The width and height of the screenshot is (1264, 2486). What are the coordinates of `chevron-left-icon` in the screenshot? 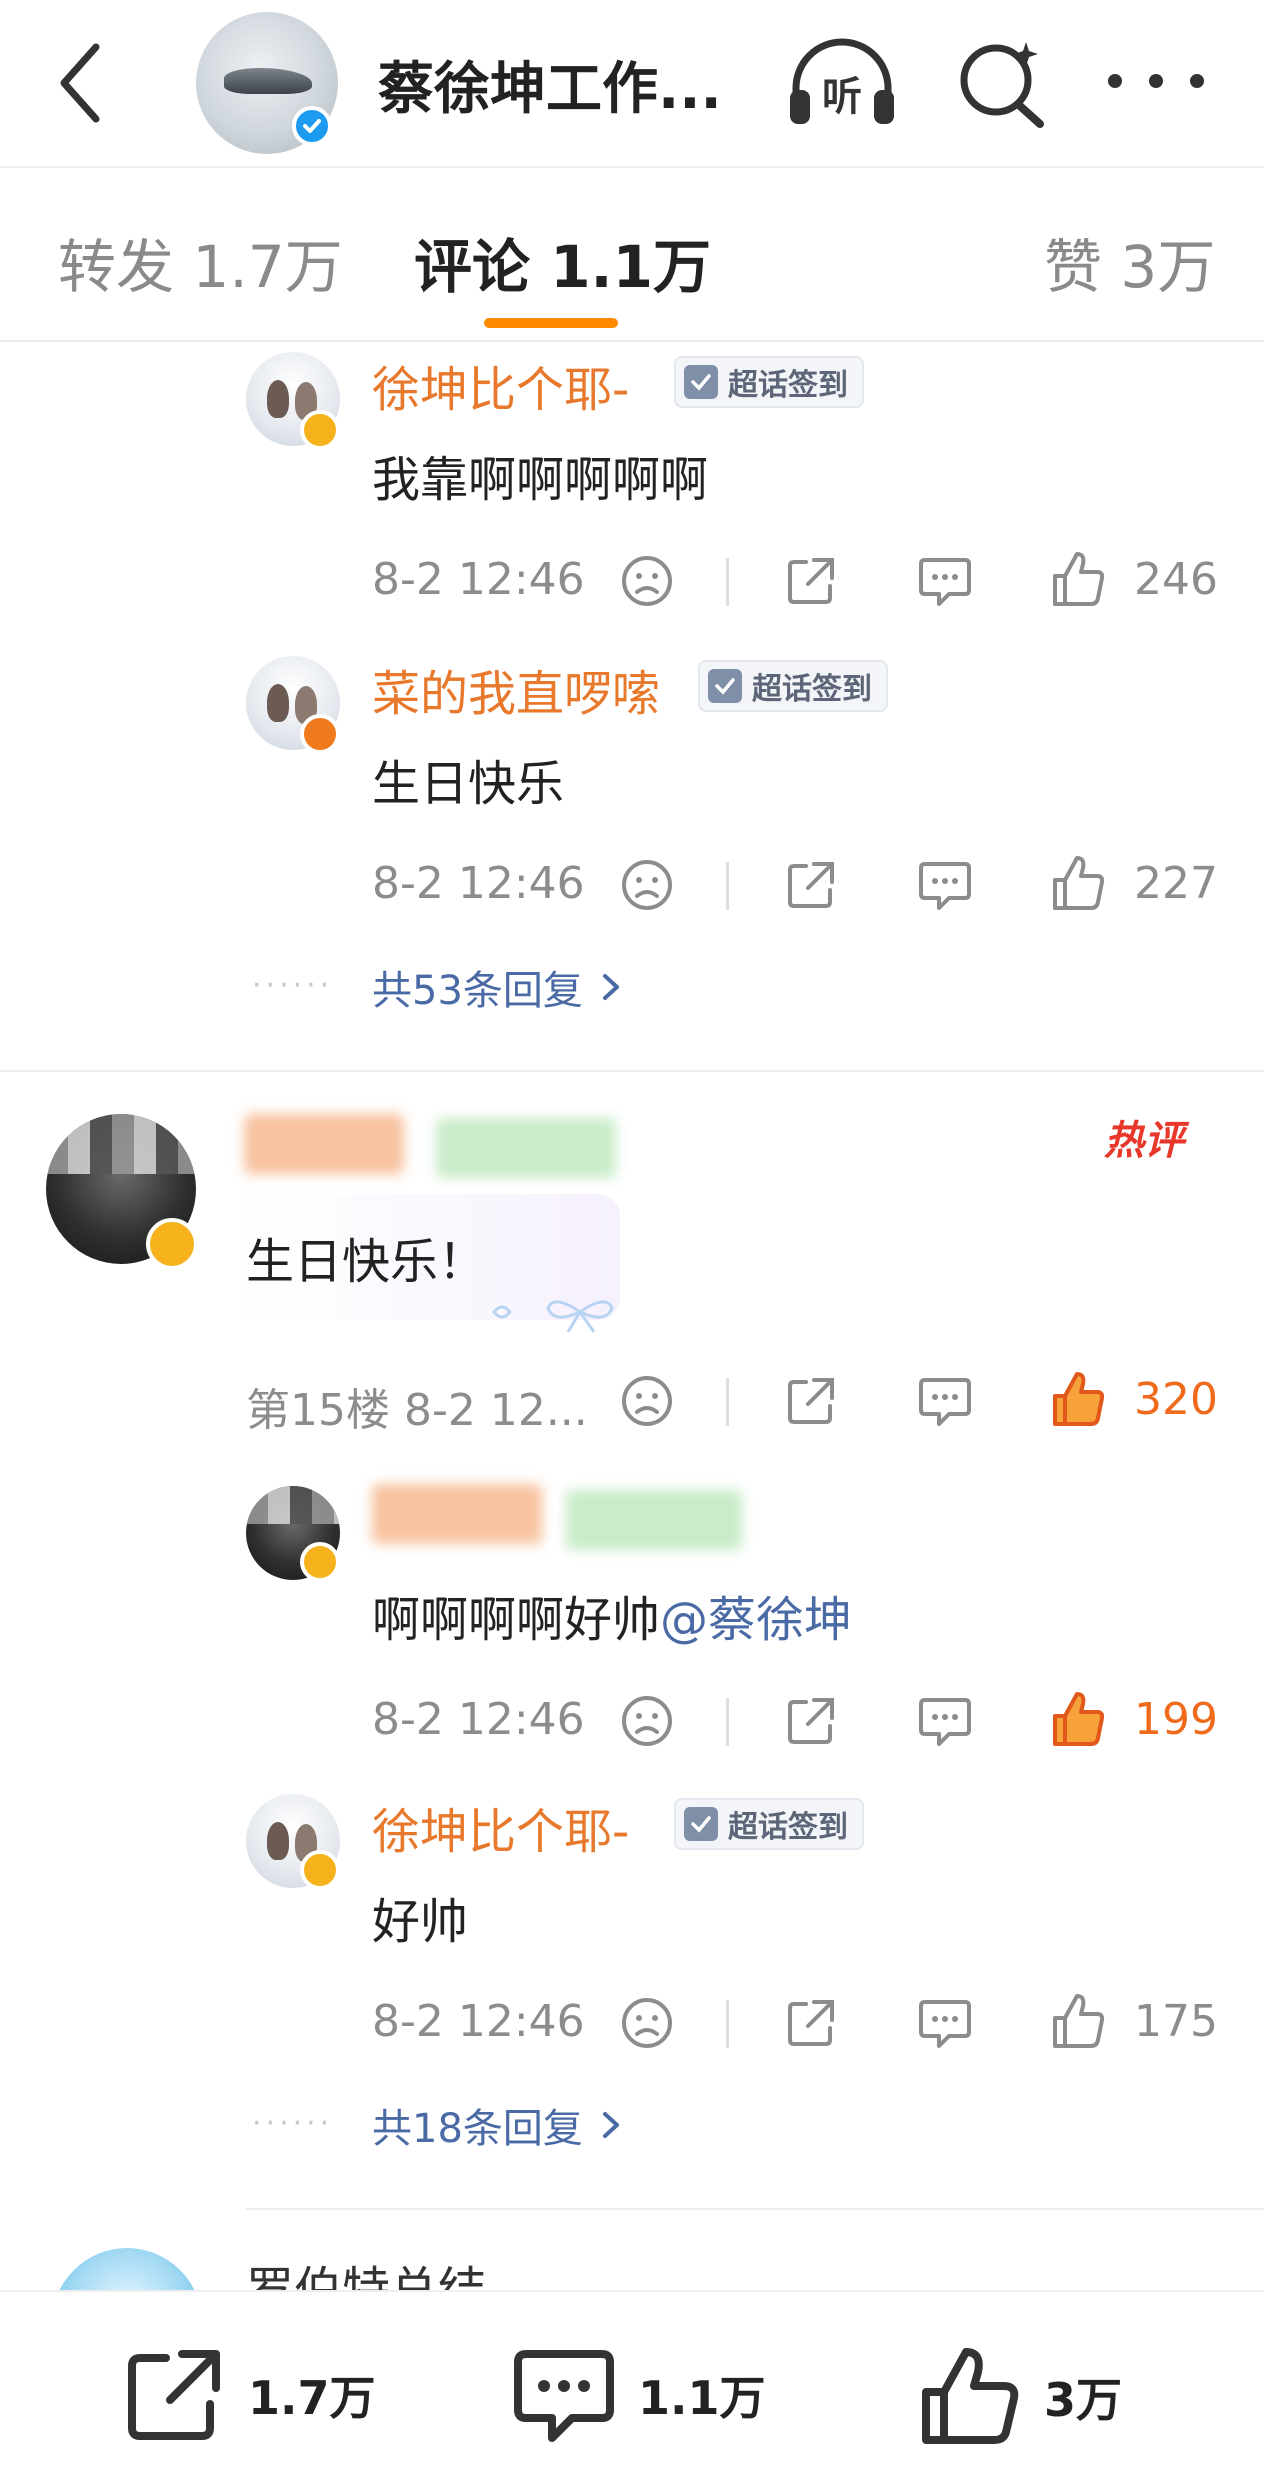 It's located at (80, 83).